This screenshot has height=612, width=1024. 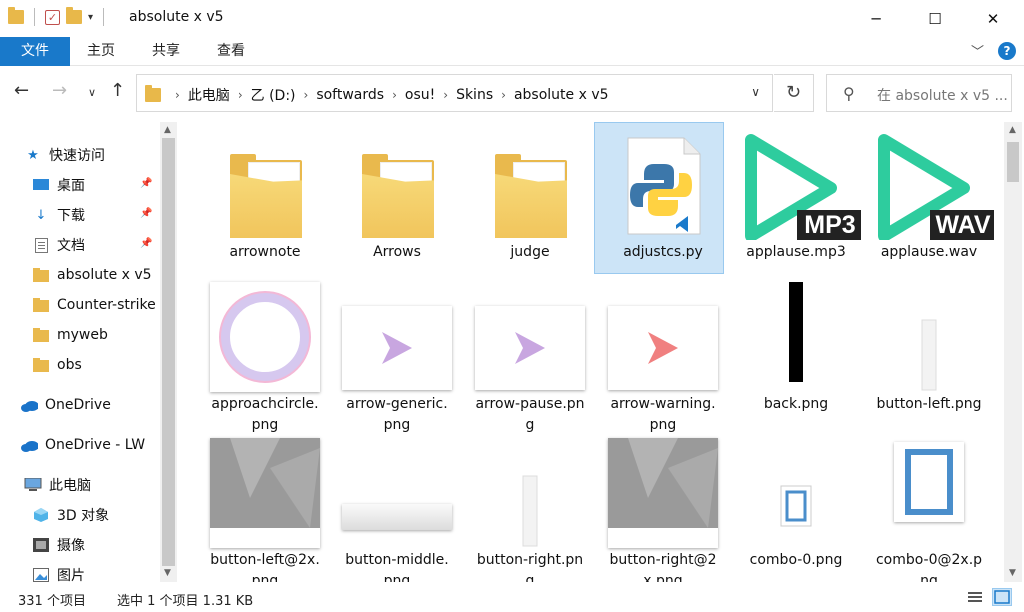 What do you see at coordinates (796, 404) in the screenshot?
I see `file-name: back.png` at bounding box center [796, 404].